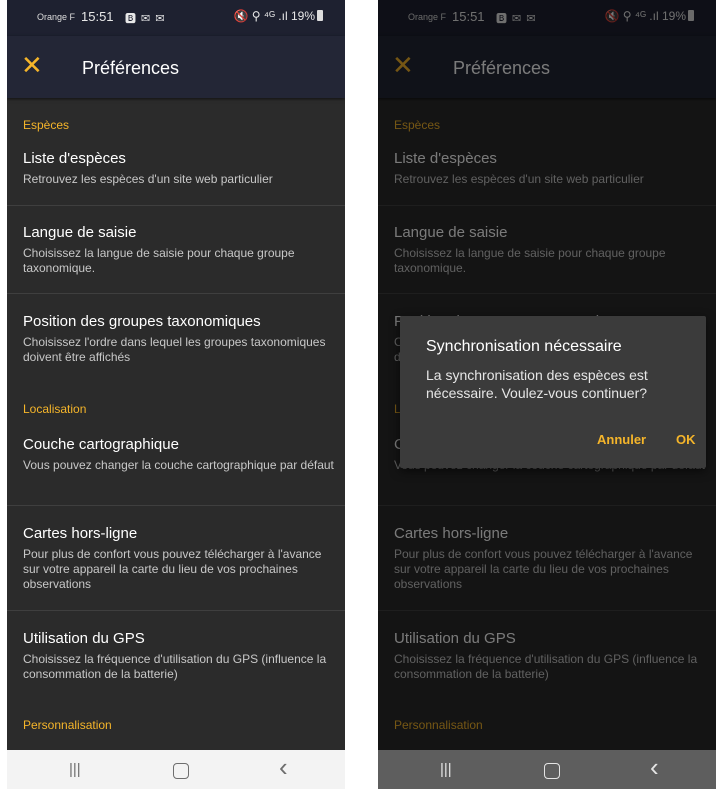 This screenshot has width=723, height=789. I want to click on battery-icon, so click(320, 15).